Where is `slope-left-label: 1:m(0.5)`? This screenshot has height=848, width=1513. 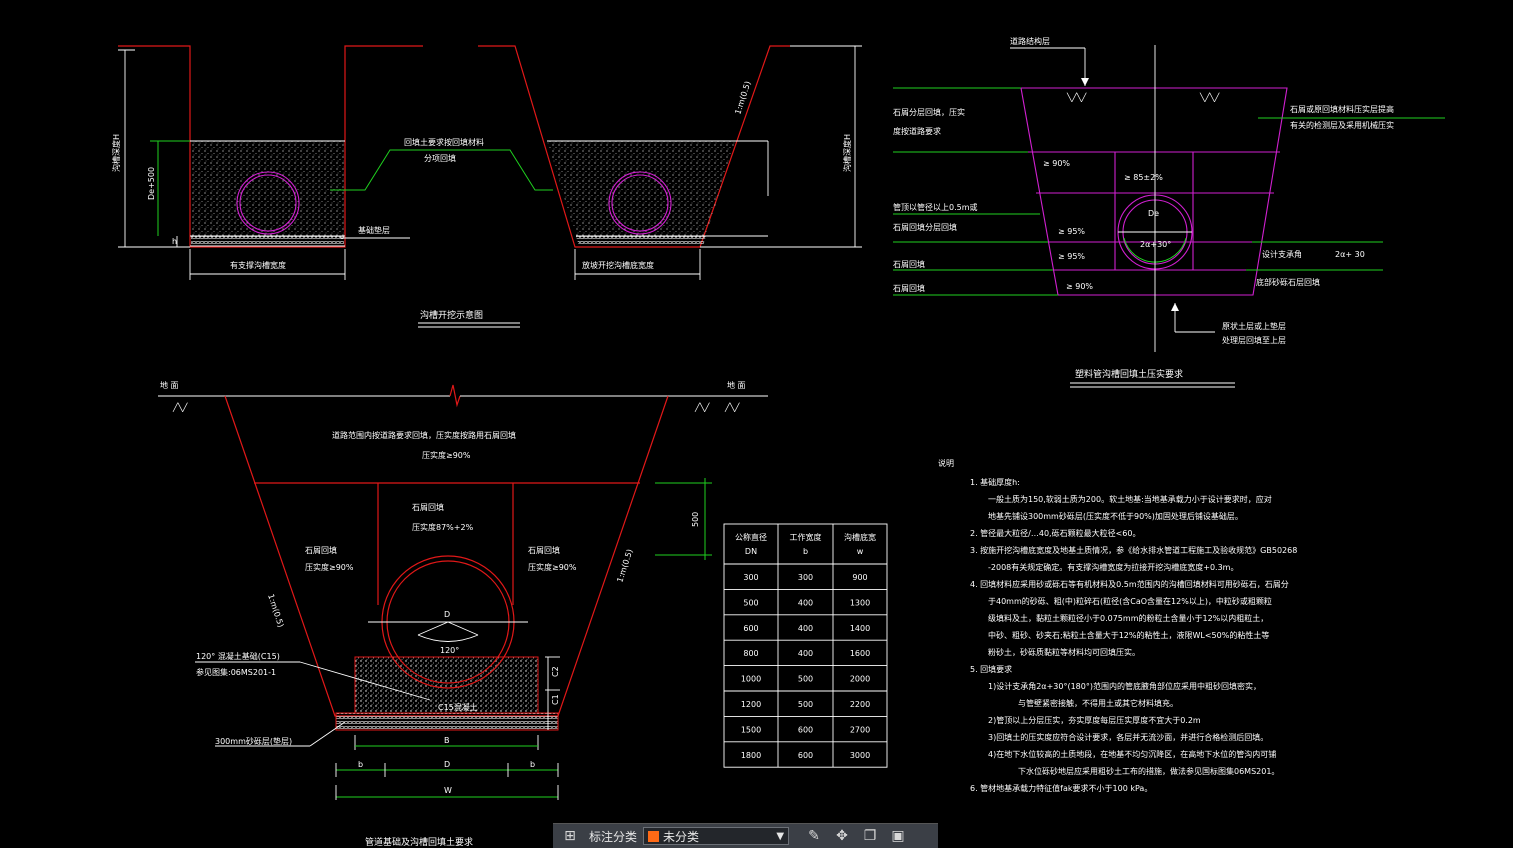
slope-left-label: 1:m(0.5) is located at coordinates (275, 611).